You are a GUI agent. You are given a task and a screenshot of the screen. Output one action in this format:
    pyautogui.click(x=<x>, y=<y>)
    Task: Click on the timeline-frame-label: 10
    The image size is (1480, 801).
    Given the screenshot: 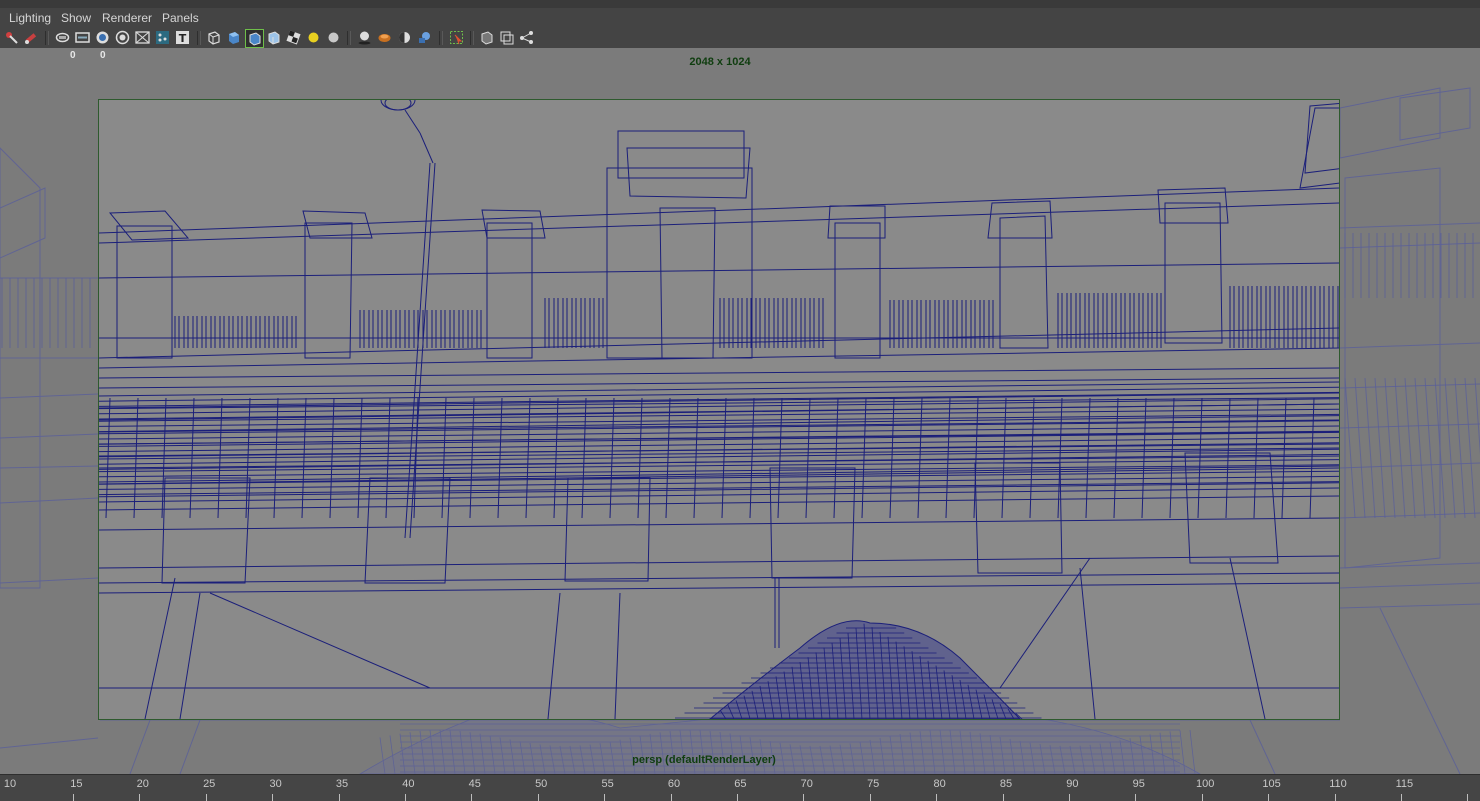 What is the action you would take?
    pyautogui.click(x=10, y=784)
    